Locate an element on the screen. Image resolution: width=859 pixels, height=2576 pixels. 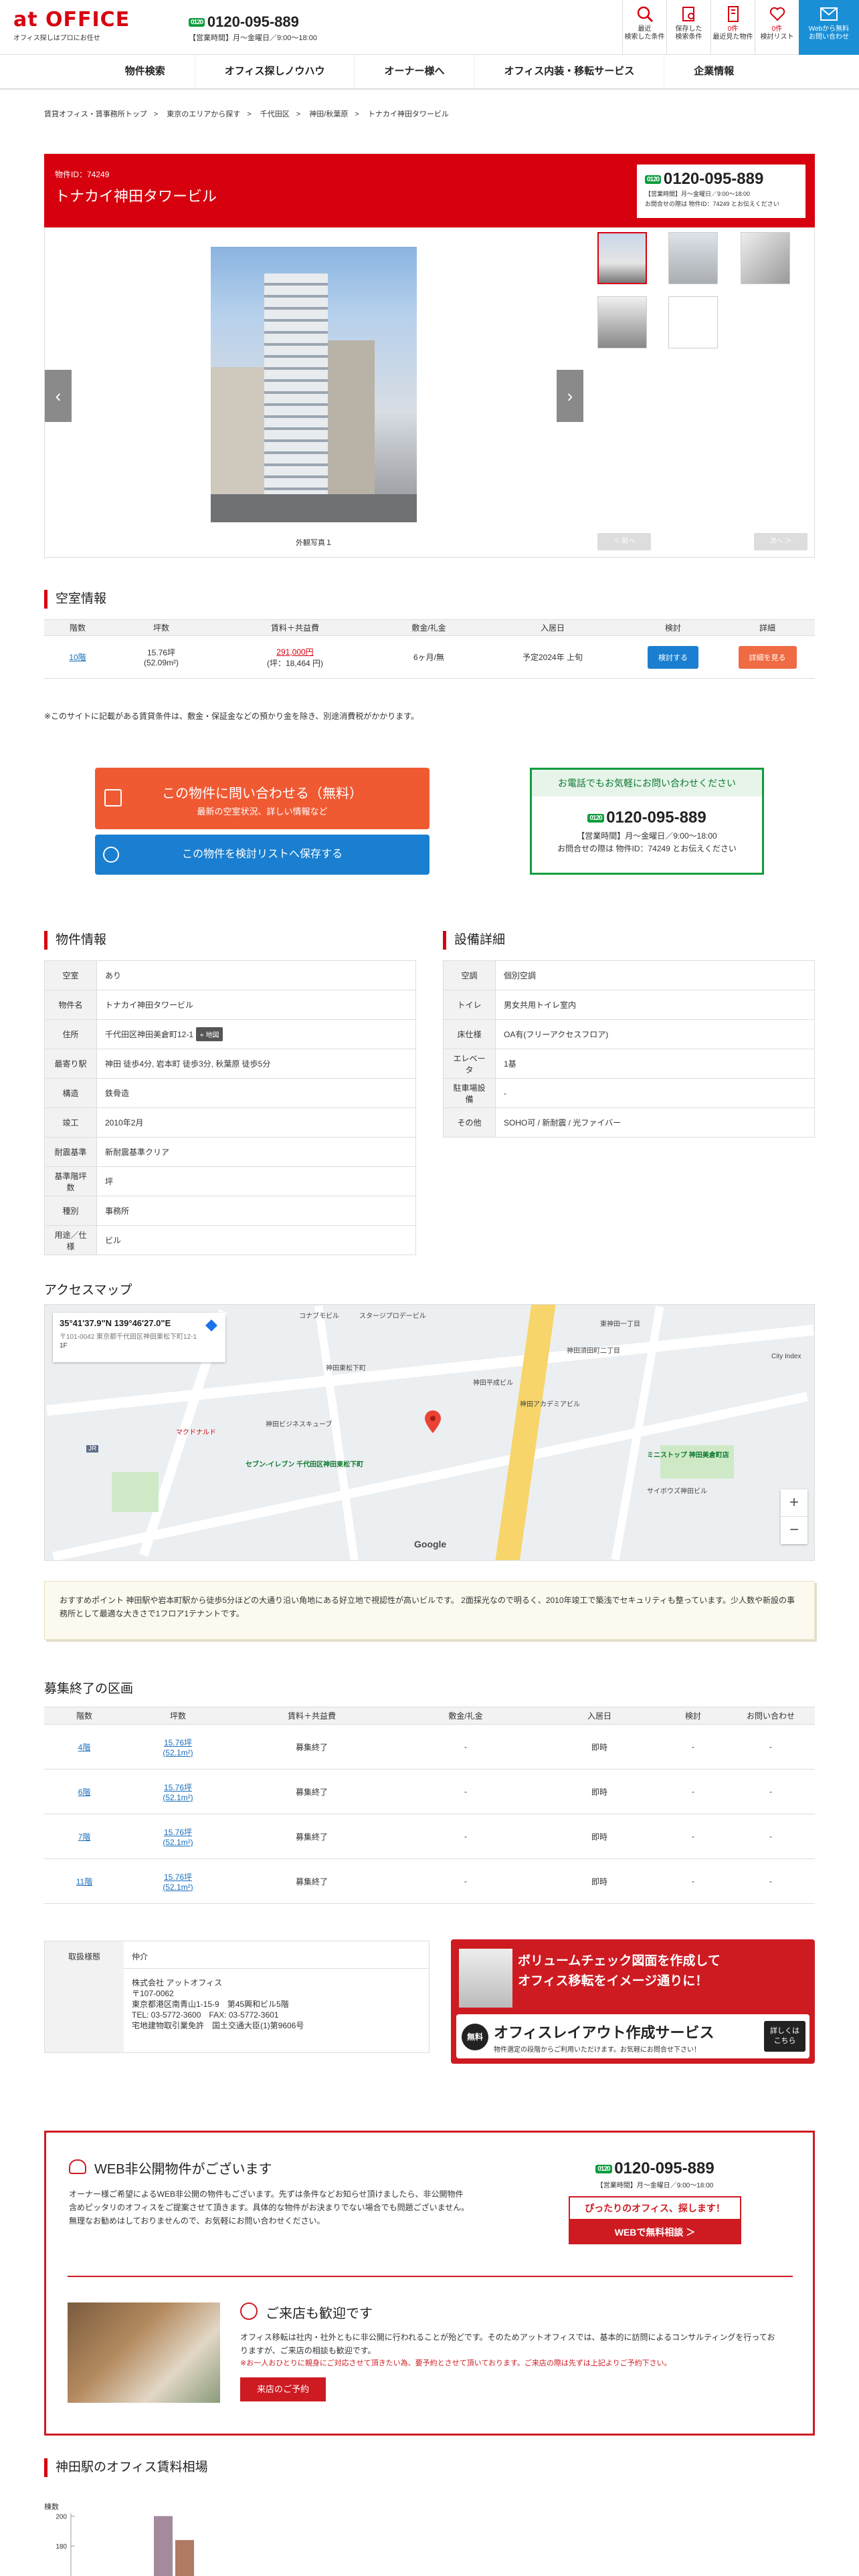
info-row: 竣工 2010年2月 is located at coordinates (230, 1122).